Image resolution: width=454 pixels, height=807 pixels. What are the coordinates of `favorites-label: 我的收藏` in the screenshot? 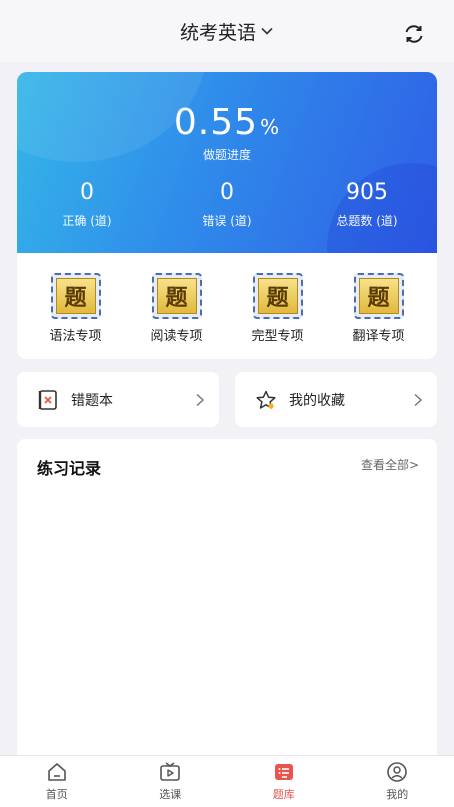 It's located at (317, 400).